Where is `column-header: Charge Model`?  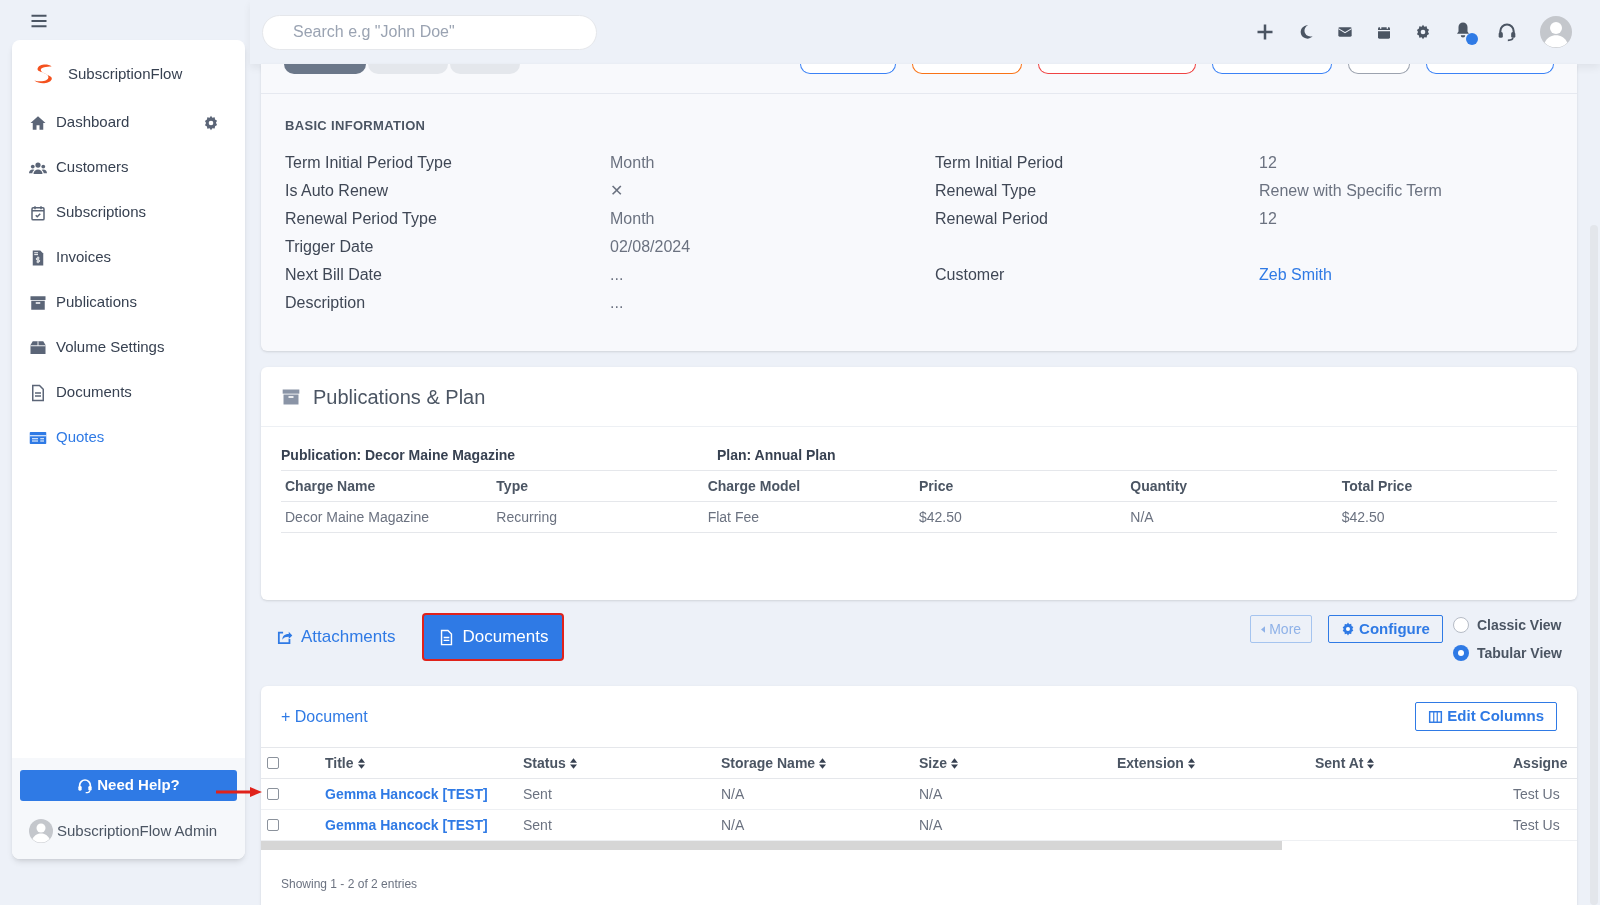
column-header: Charge Model is located at coordinates (754, 486).